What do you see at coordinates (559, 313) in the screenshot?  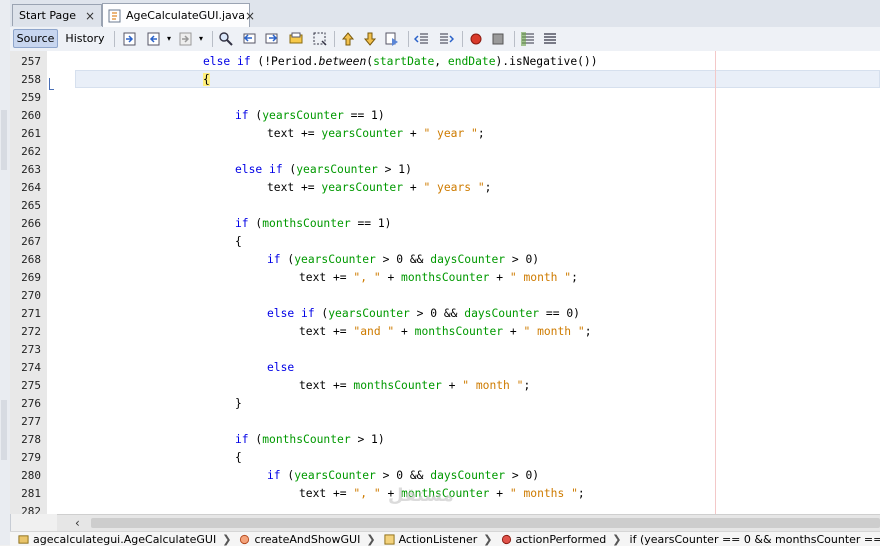 I see `code-token: == 0)` at bounding box center [559, 313].